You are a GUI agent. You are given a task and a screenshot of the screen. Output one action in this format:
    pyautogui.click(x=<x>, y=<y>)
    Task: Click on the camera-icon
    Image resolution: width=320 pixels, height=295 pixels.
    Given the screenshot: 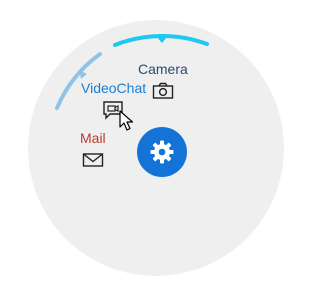 What is the action you would take?
    pyautogui.click(x=163, y=91)
    